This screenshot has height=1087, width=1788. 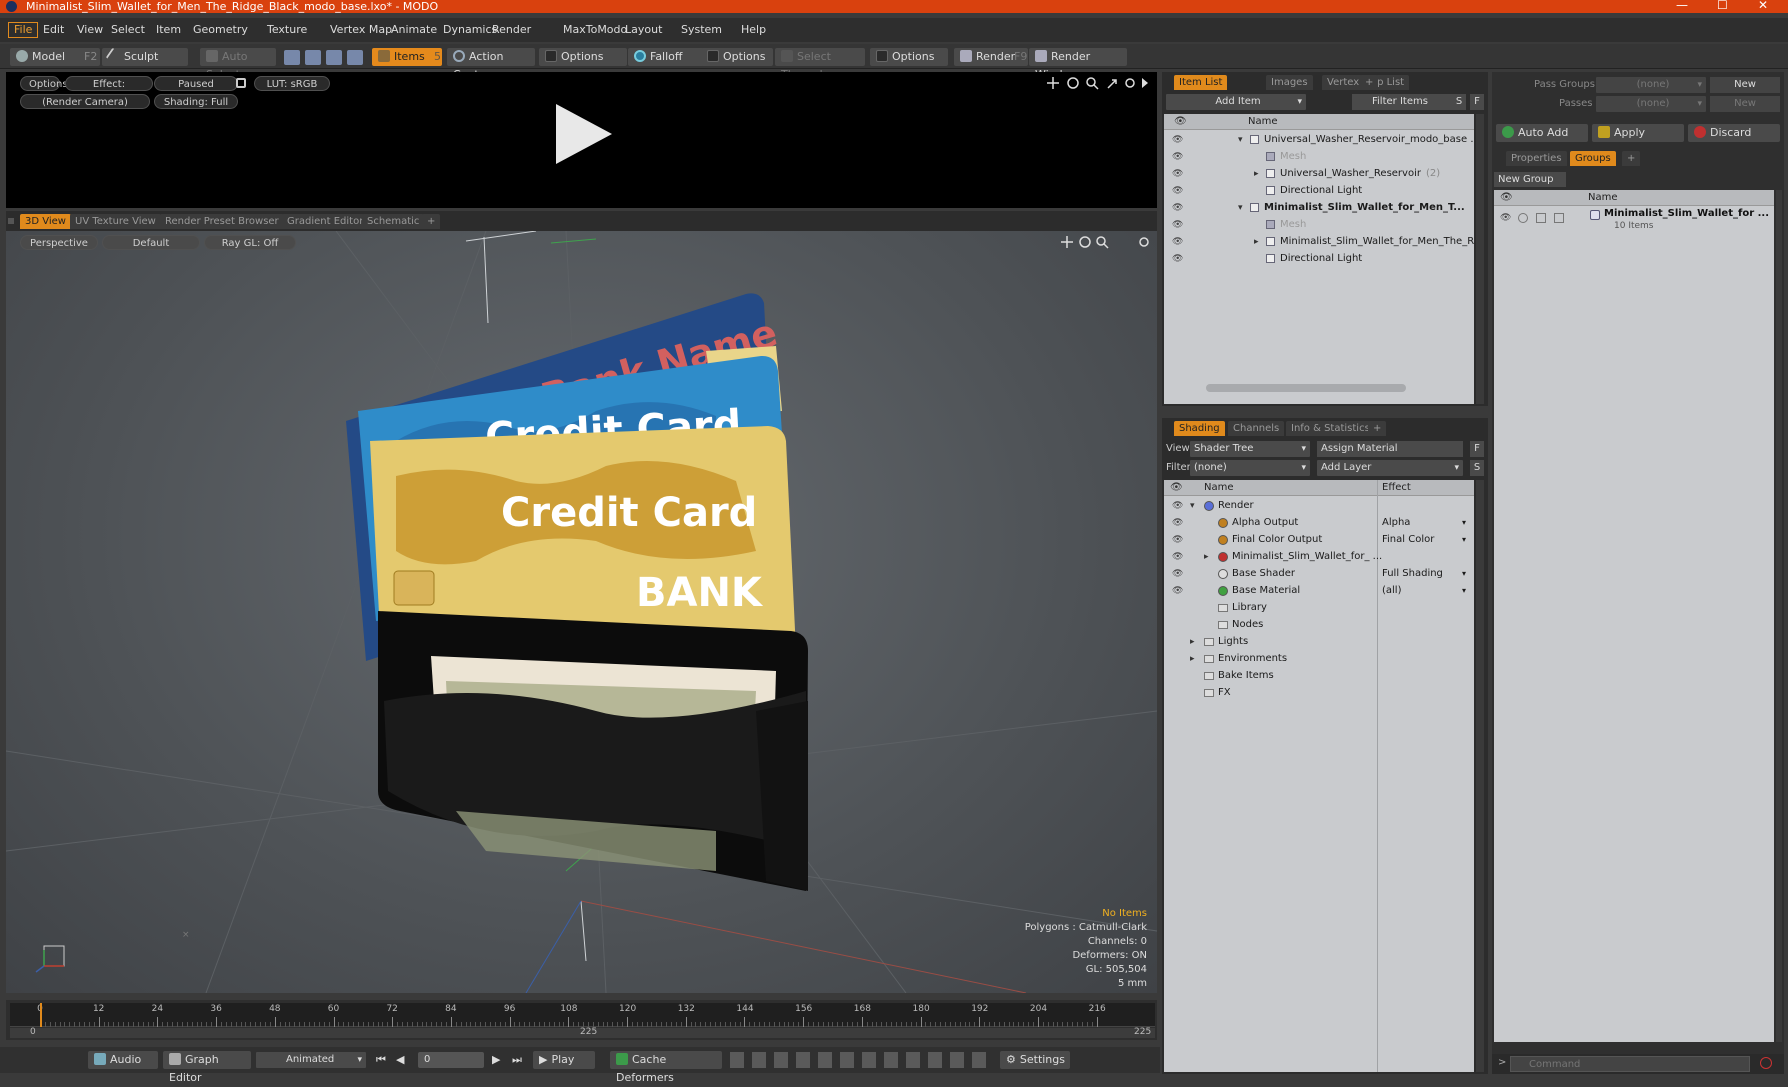 What do you see at coordinates (59, 242) in the screenshot?
I see `perspective-dropdown: Perspective` at bounding box center [59, 242].